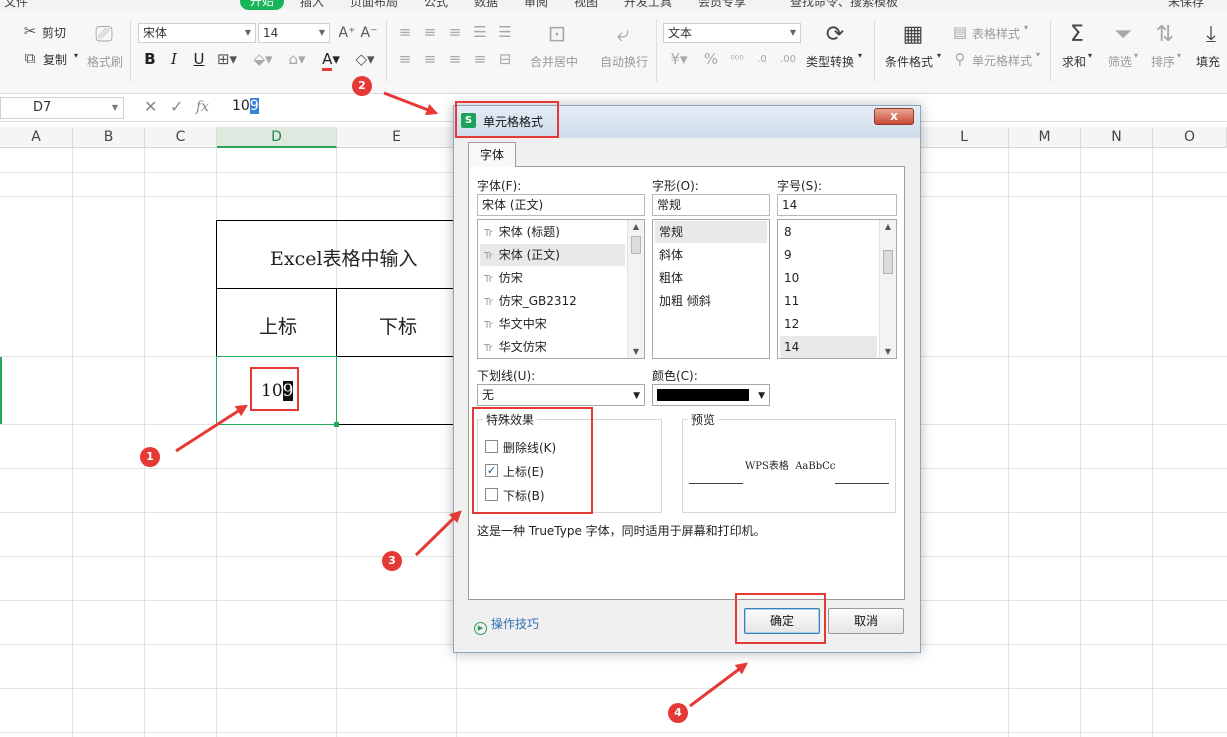 Image resolution: width=1227 pixels, height=737 pixels. Describe the element at coordinates (788, 60) in the screenshot. I see `decrease-decimal-icon: .00` at that location.